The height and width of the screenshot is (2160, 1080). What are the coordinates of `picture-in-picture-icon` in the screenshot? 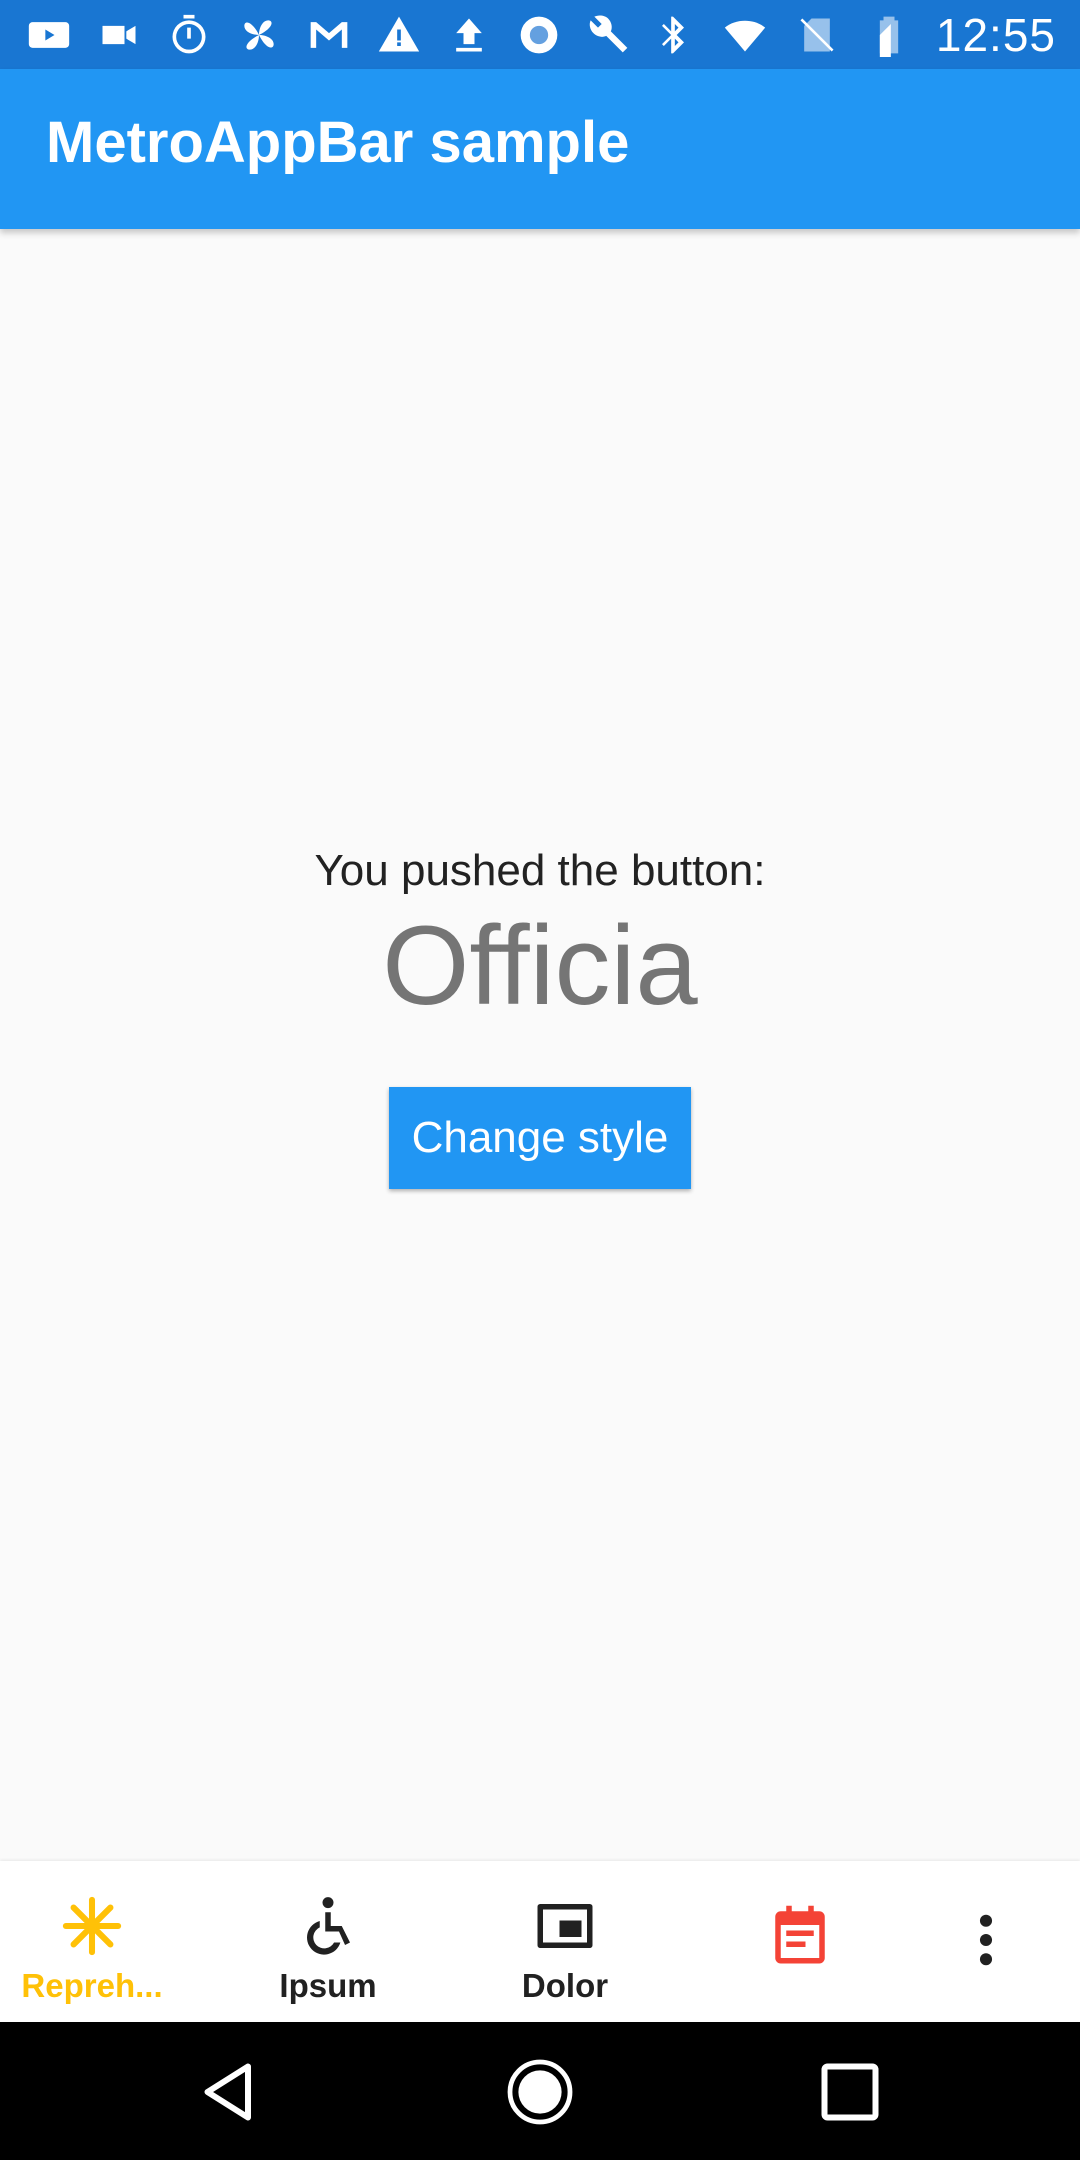 It's located at (565, 1926).